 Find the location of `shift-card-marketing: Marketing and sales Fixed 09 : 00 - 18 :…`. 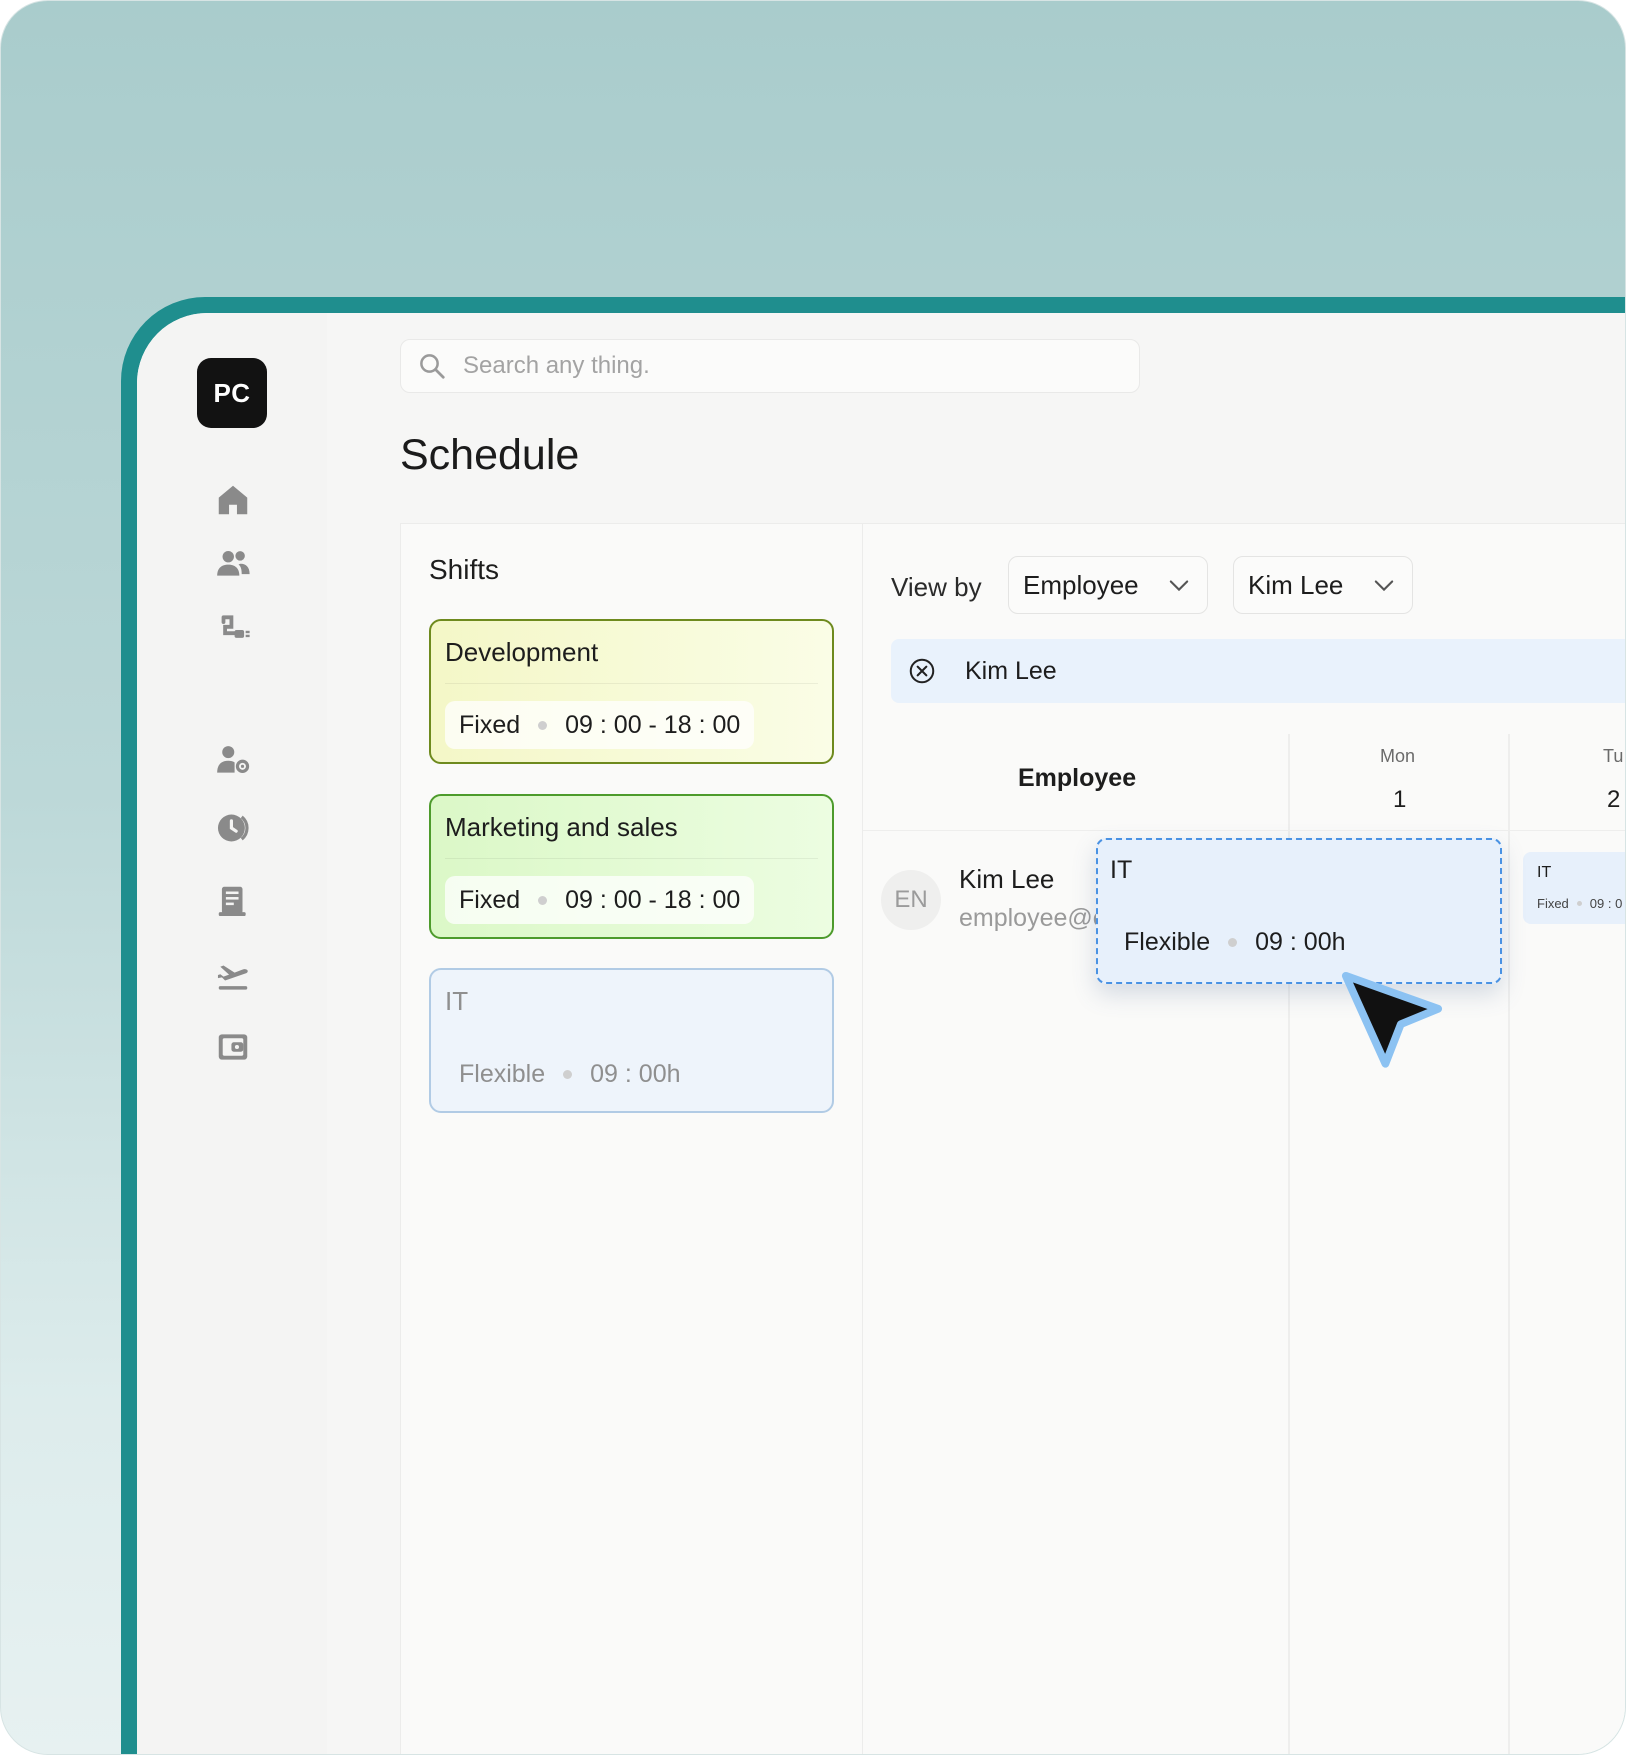

shift-card-marketing: Marketing and sales Fixed 09 : 00 - 18 :… is located at coordinates (631, 866).